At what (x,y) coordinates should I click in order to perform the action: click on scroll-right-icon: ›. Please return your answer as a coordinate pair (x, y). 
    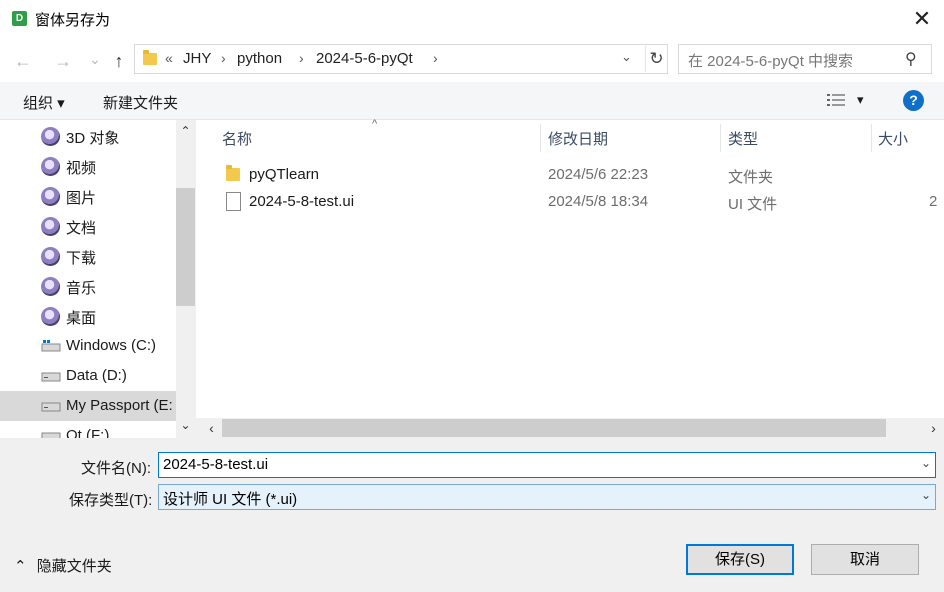
    Looking at the image, I should click on (933, 428).